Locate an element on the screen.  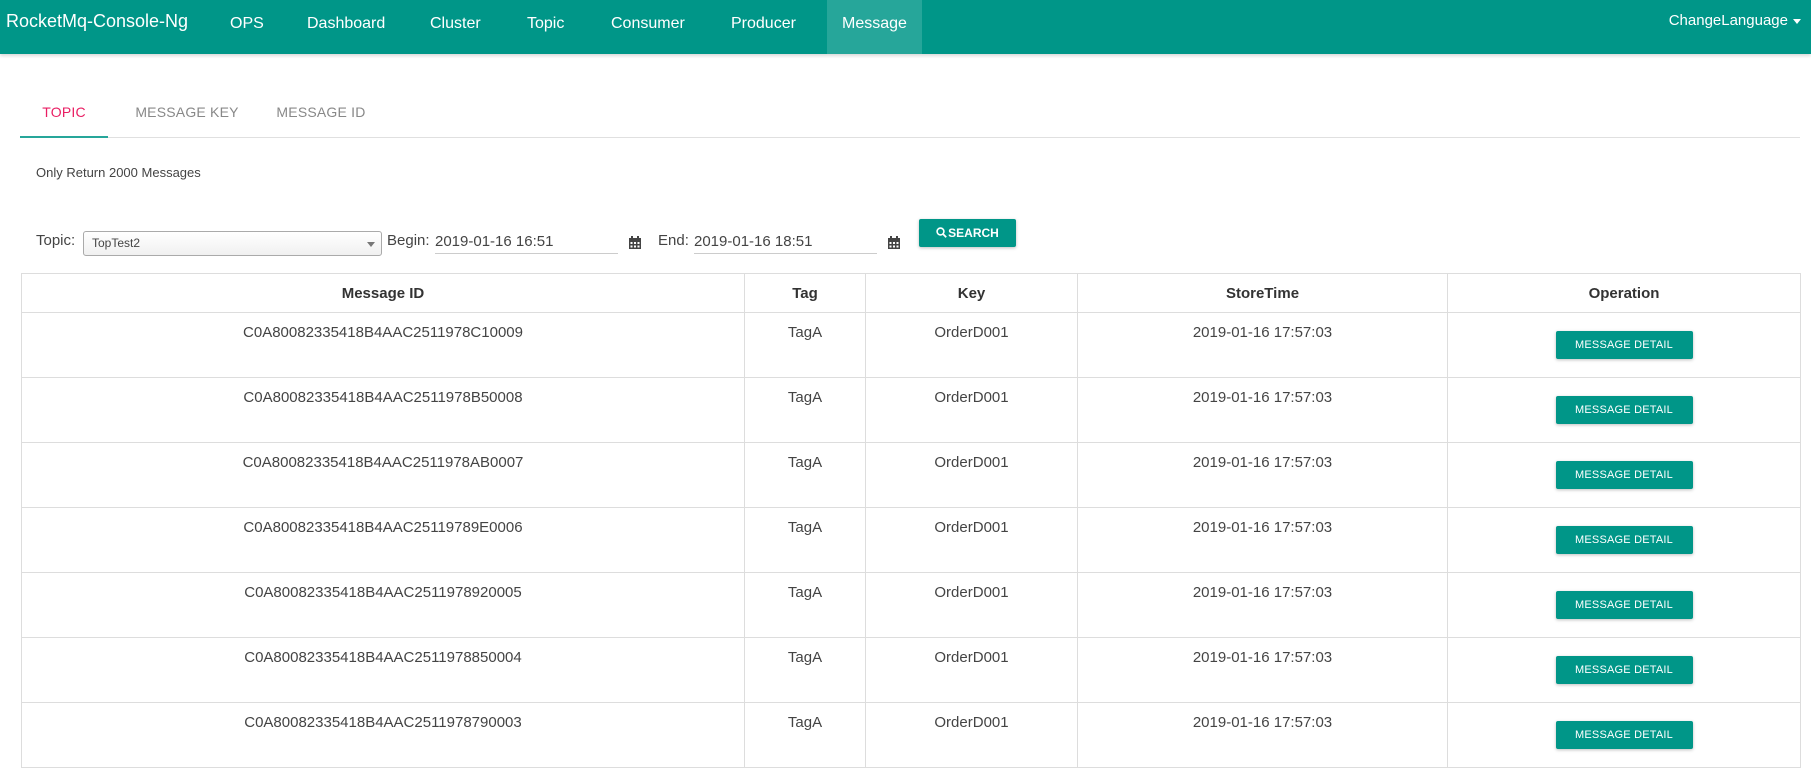
nav-item-producer: Producer is located at coordinates (763, 27).